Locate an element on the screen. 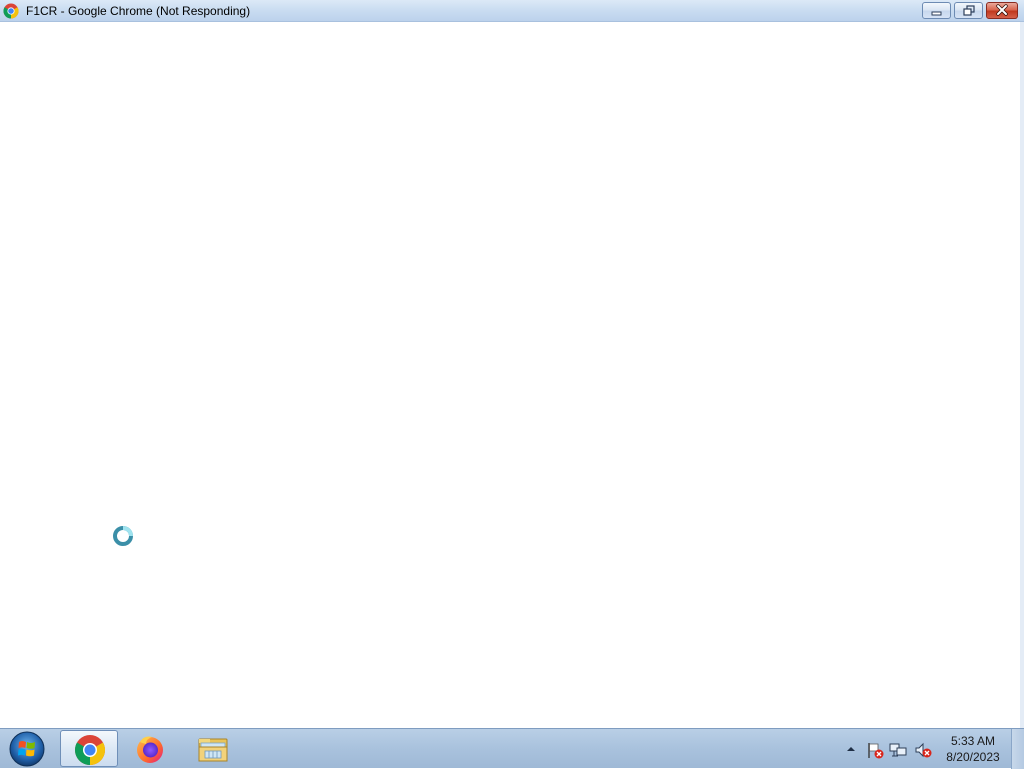 The width and height of the screenshot is (1024, 773). close-icon is located at coordinates (1002, 10).